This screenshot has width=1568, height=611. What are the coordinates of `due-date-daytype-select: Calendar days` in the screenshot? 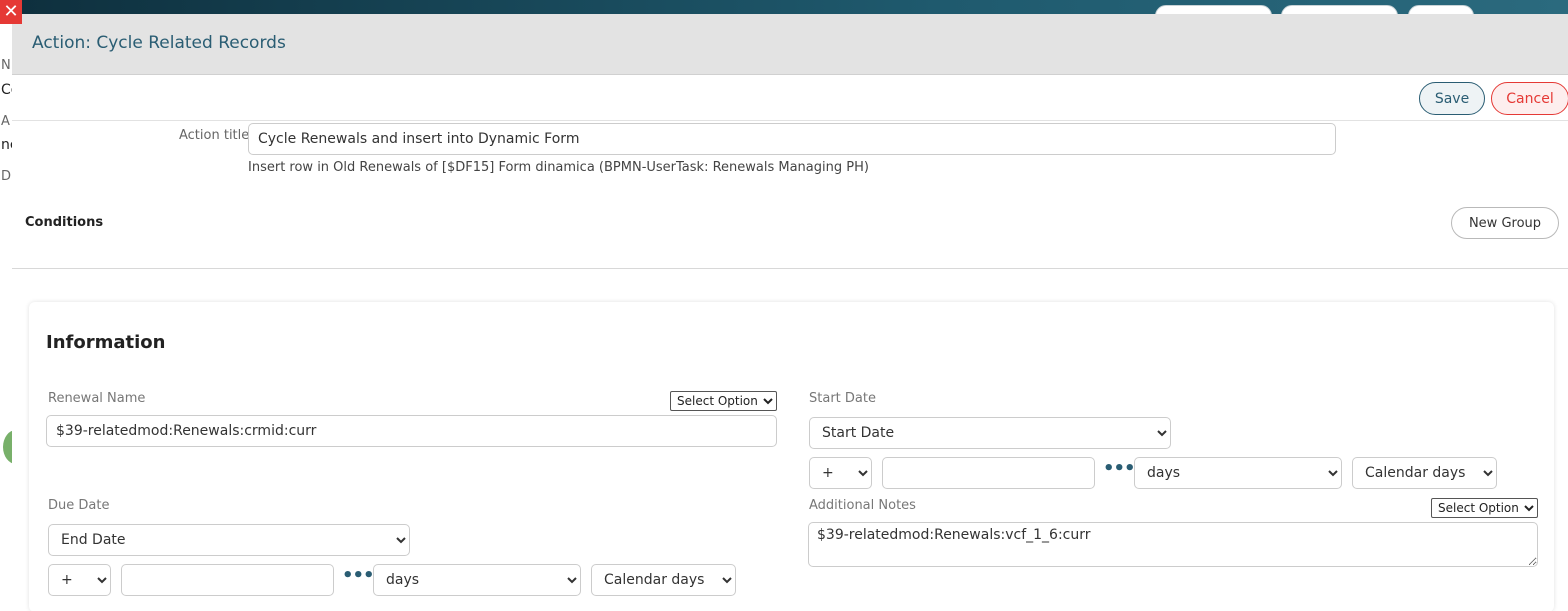 It's located at (663, 580).